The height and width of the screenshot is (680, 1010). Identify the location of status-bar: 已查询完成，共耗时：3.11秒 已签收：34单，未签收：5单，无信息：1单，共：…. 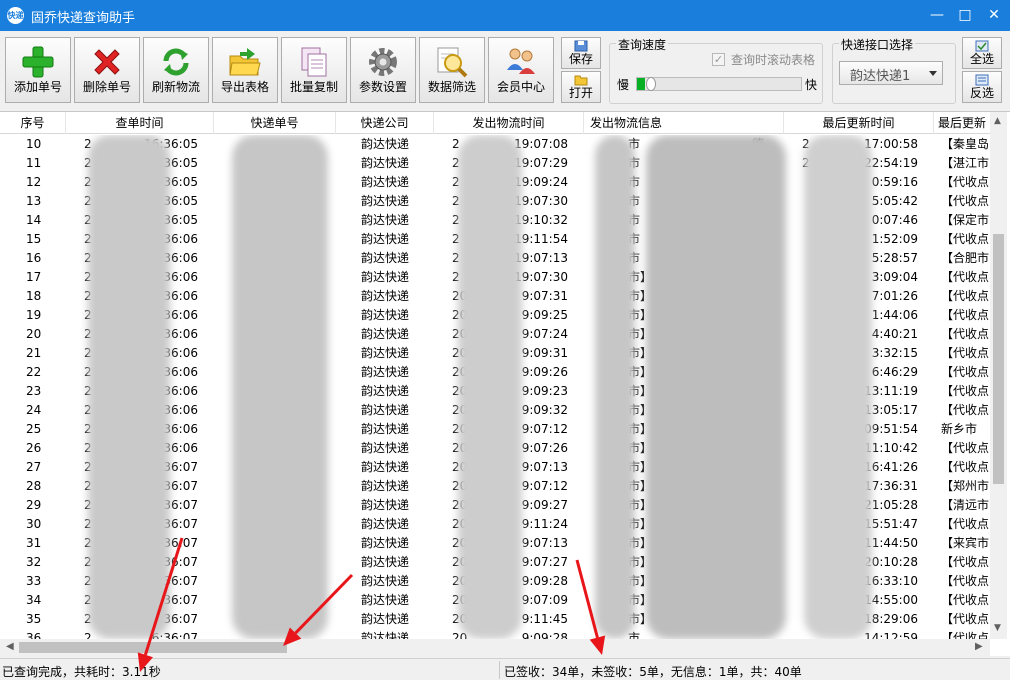
(505, 669).